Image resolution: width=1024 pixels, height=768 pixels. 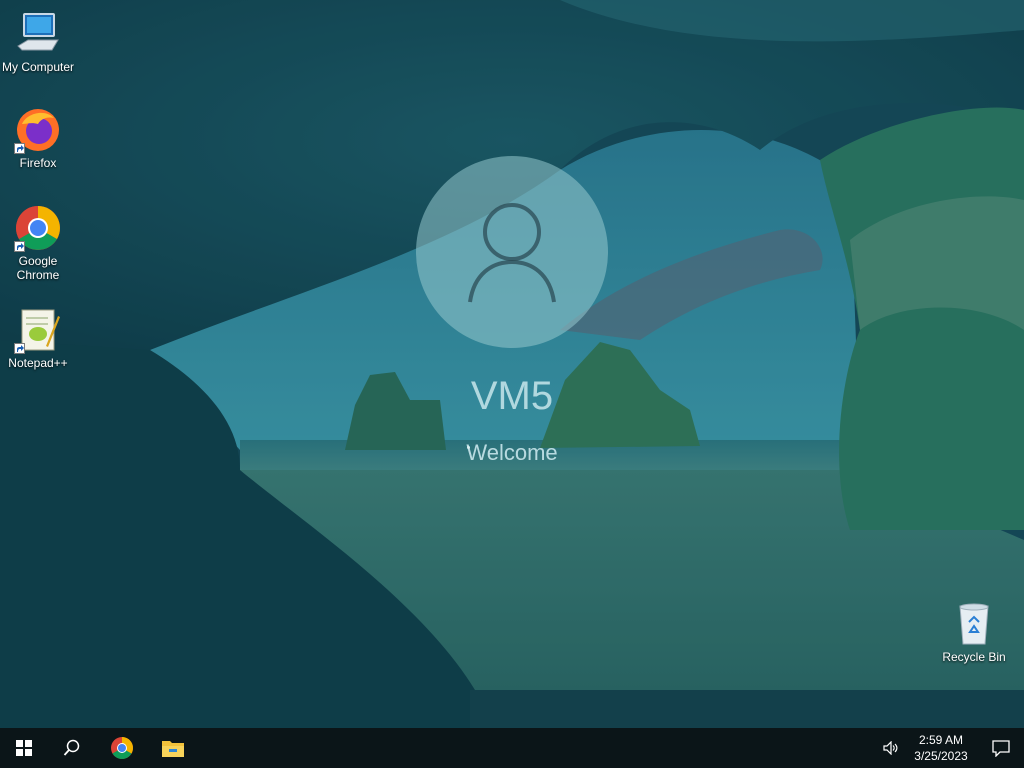 I want to click on firefox-icon, so click(x=38, y=130).